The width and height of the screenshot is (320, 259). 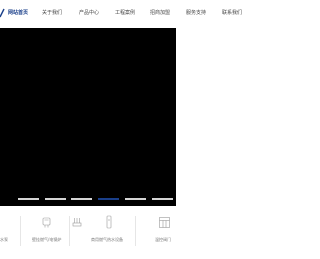 I want to click on category-item-valve: 温控阀门, so click(x=156, y=232).